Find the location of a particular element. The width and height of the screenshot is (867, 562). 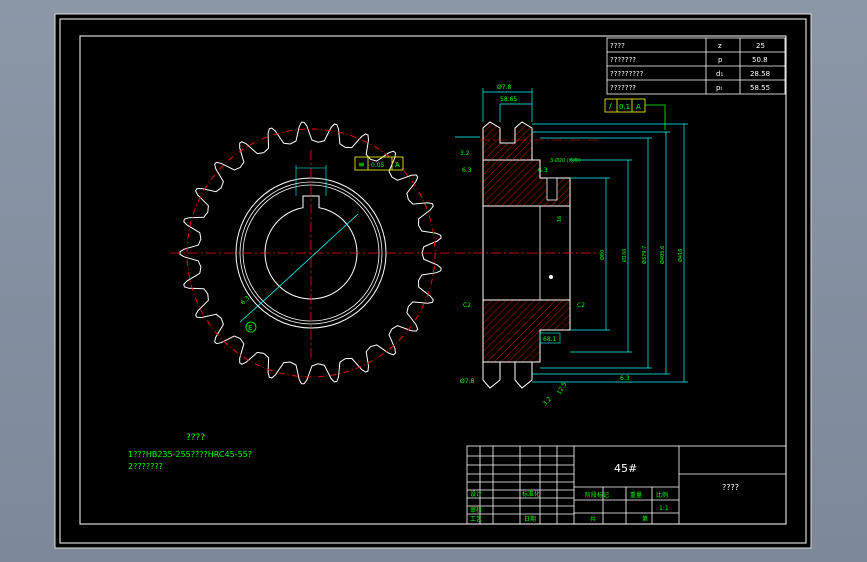

sheet-total: 共 is located at coordinates (593, 519).